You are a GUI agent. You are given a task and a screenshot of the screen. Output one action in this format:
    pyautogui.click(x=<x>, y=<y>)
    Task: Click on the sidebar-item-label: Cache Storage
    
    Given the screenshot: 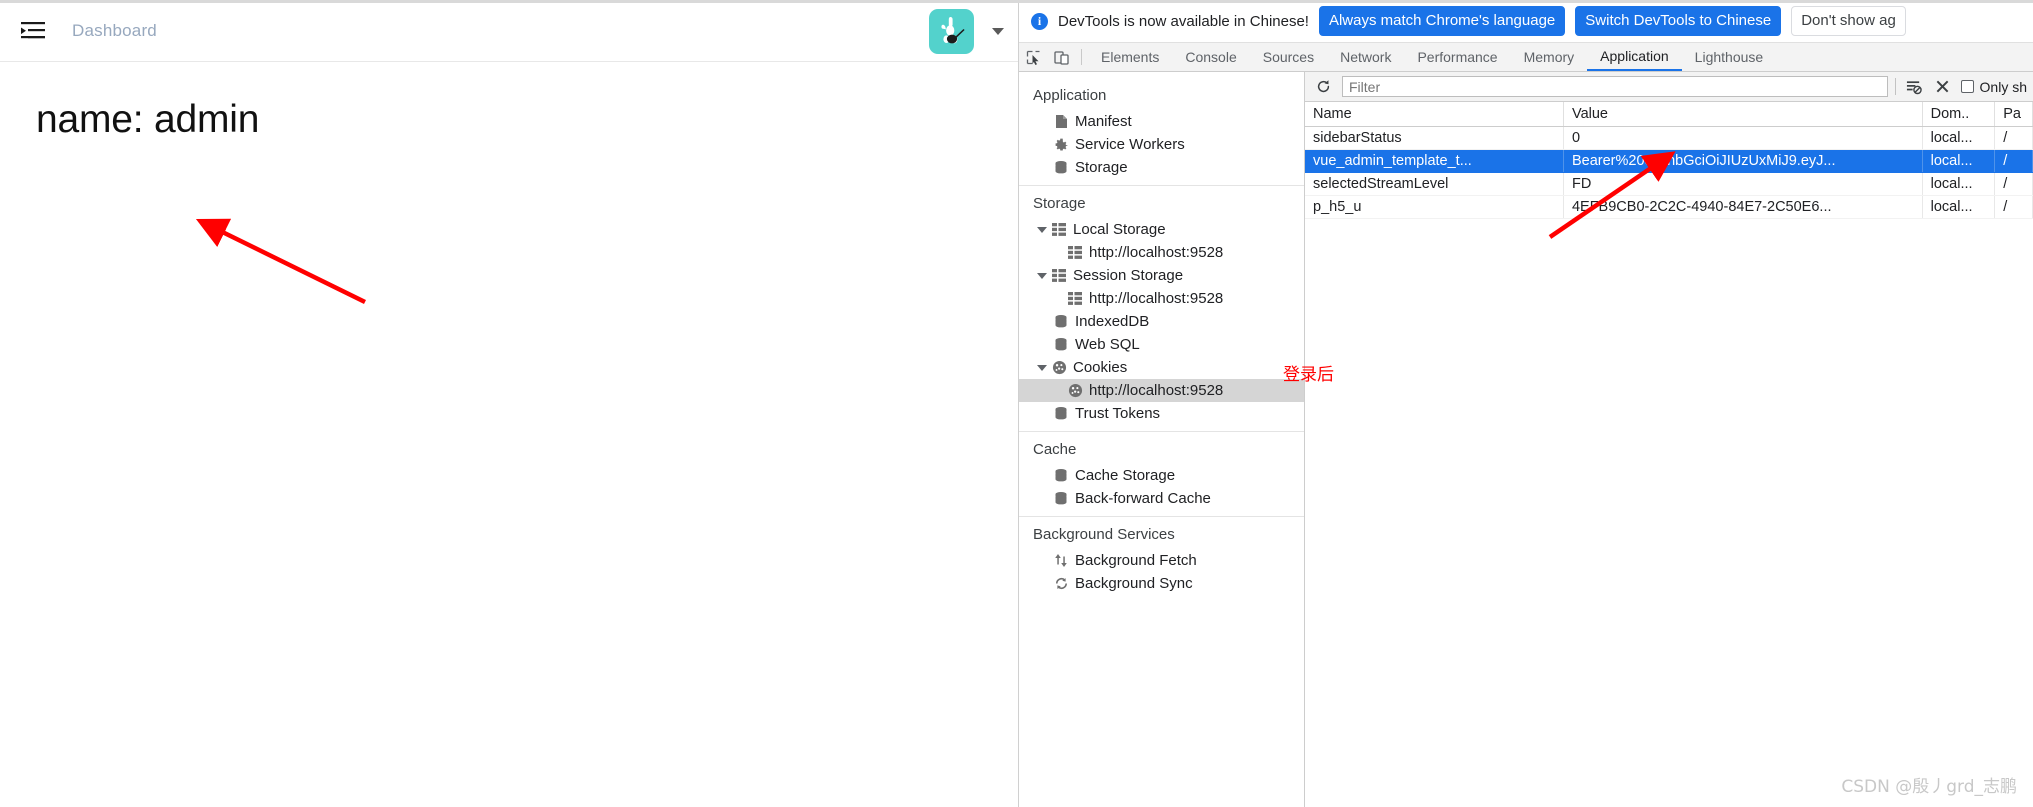 What is the action you would take?
    pyautogui.click(x=1125, y=475)
    